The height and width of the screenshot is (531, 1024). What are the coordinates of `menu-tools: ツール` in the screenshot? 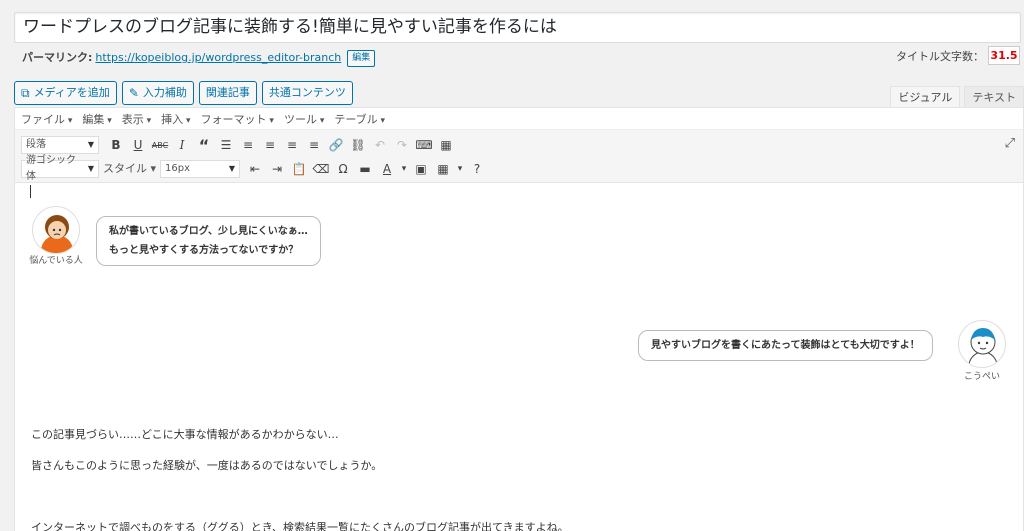 It's located at (304, 119).